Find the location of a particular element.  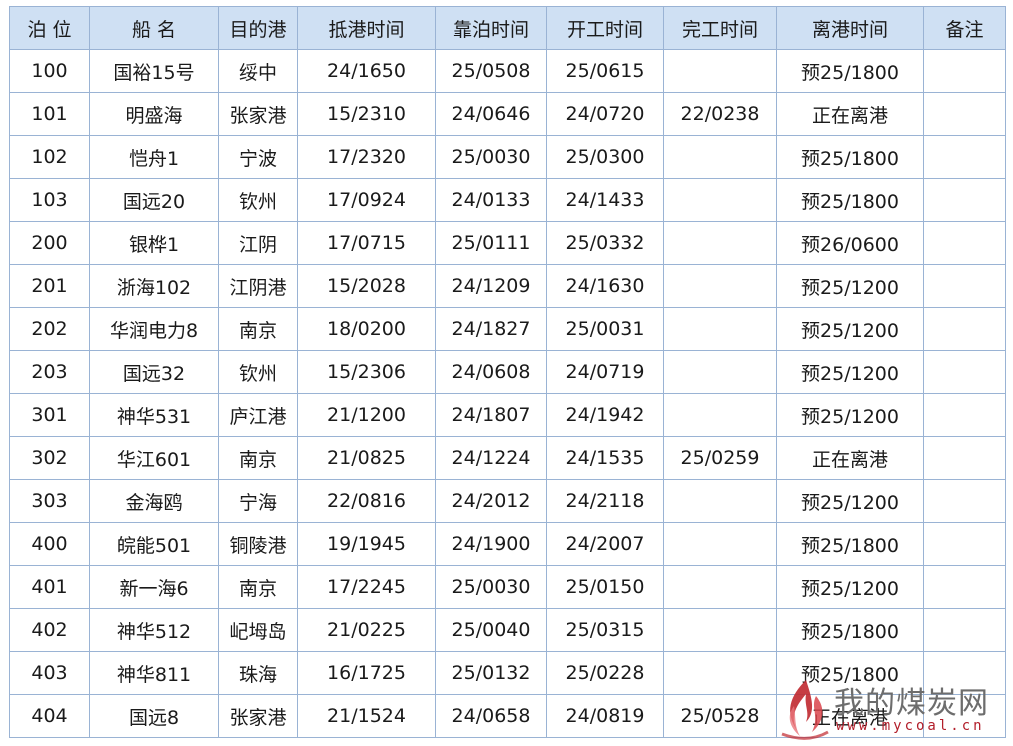

cell-start-time: 24/1433 is located at coordinates (605, 200).